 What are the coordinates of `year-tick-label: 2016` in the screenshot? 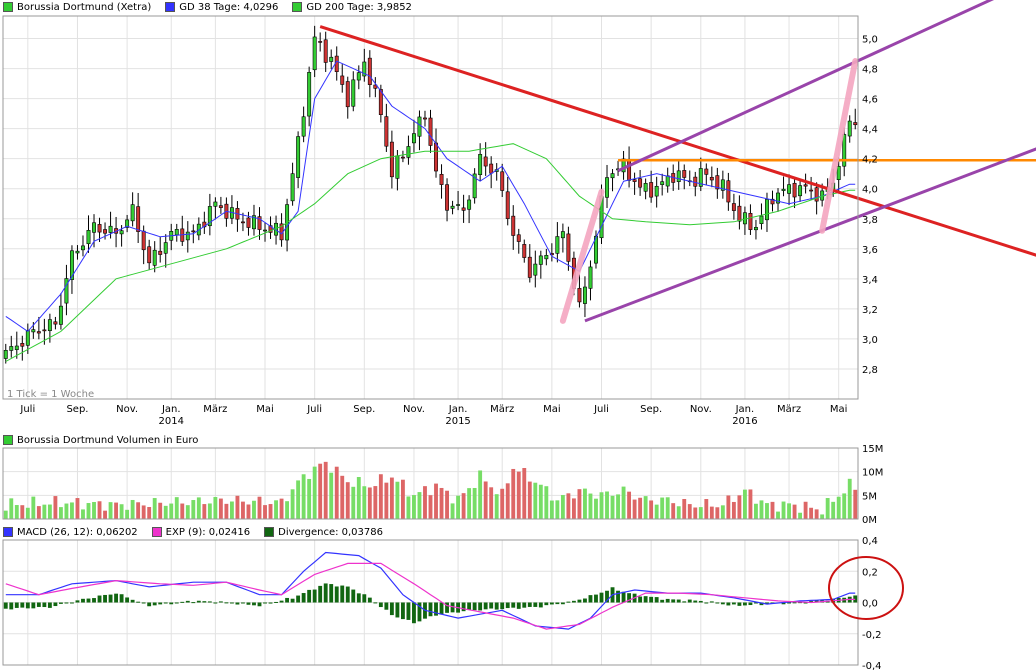 It's located at (744, 421).